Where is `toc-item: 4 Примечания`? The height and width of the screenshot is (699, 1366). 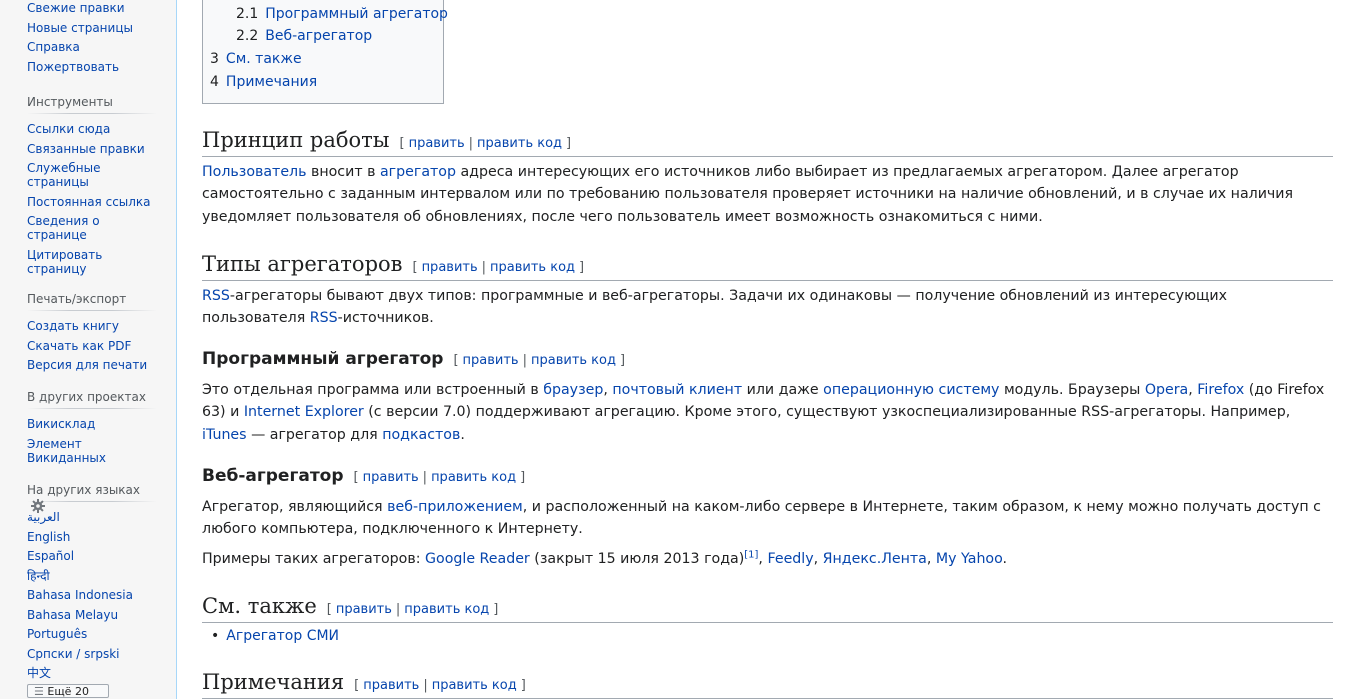
toc-item: 4 Примечания is located at coordinates (263, 82).